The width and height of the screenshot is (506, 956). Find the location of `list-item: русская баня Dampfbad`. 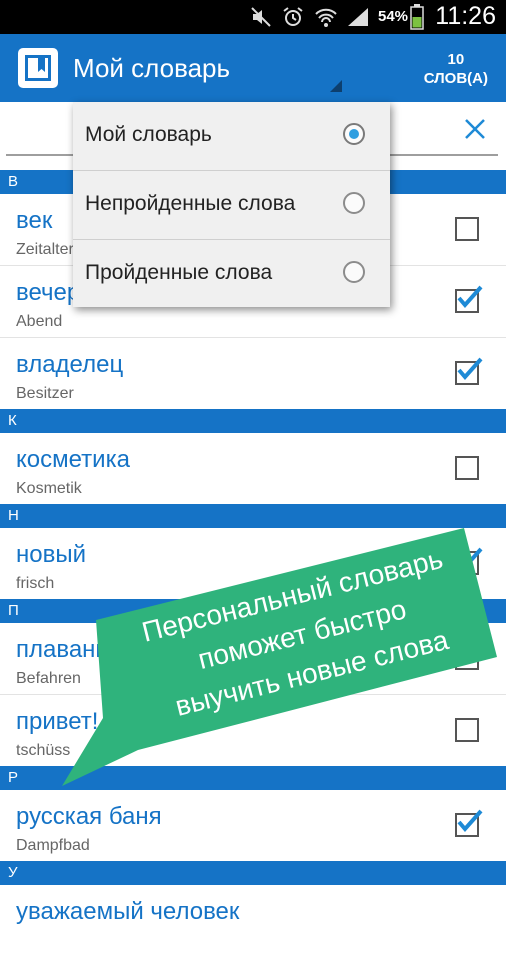

list-item: русская баня Dampfbad is located at coordinates (253, 825).